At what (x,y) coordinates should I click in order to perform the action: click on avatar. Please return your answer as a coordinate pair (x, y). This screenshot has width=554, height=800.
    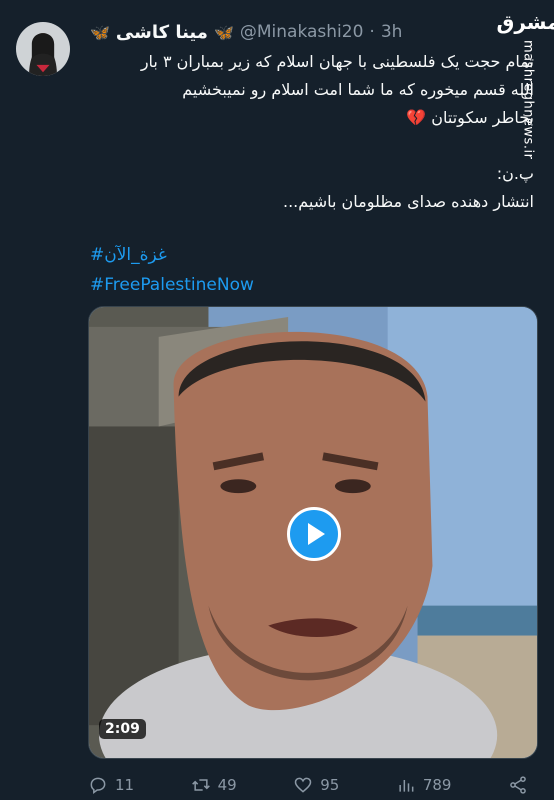
    Looking at the image, I should click on (43, 49).